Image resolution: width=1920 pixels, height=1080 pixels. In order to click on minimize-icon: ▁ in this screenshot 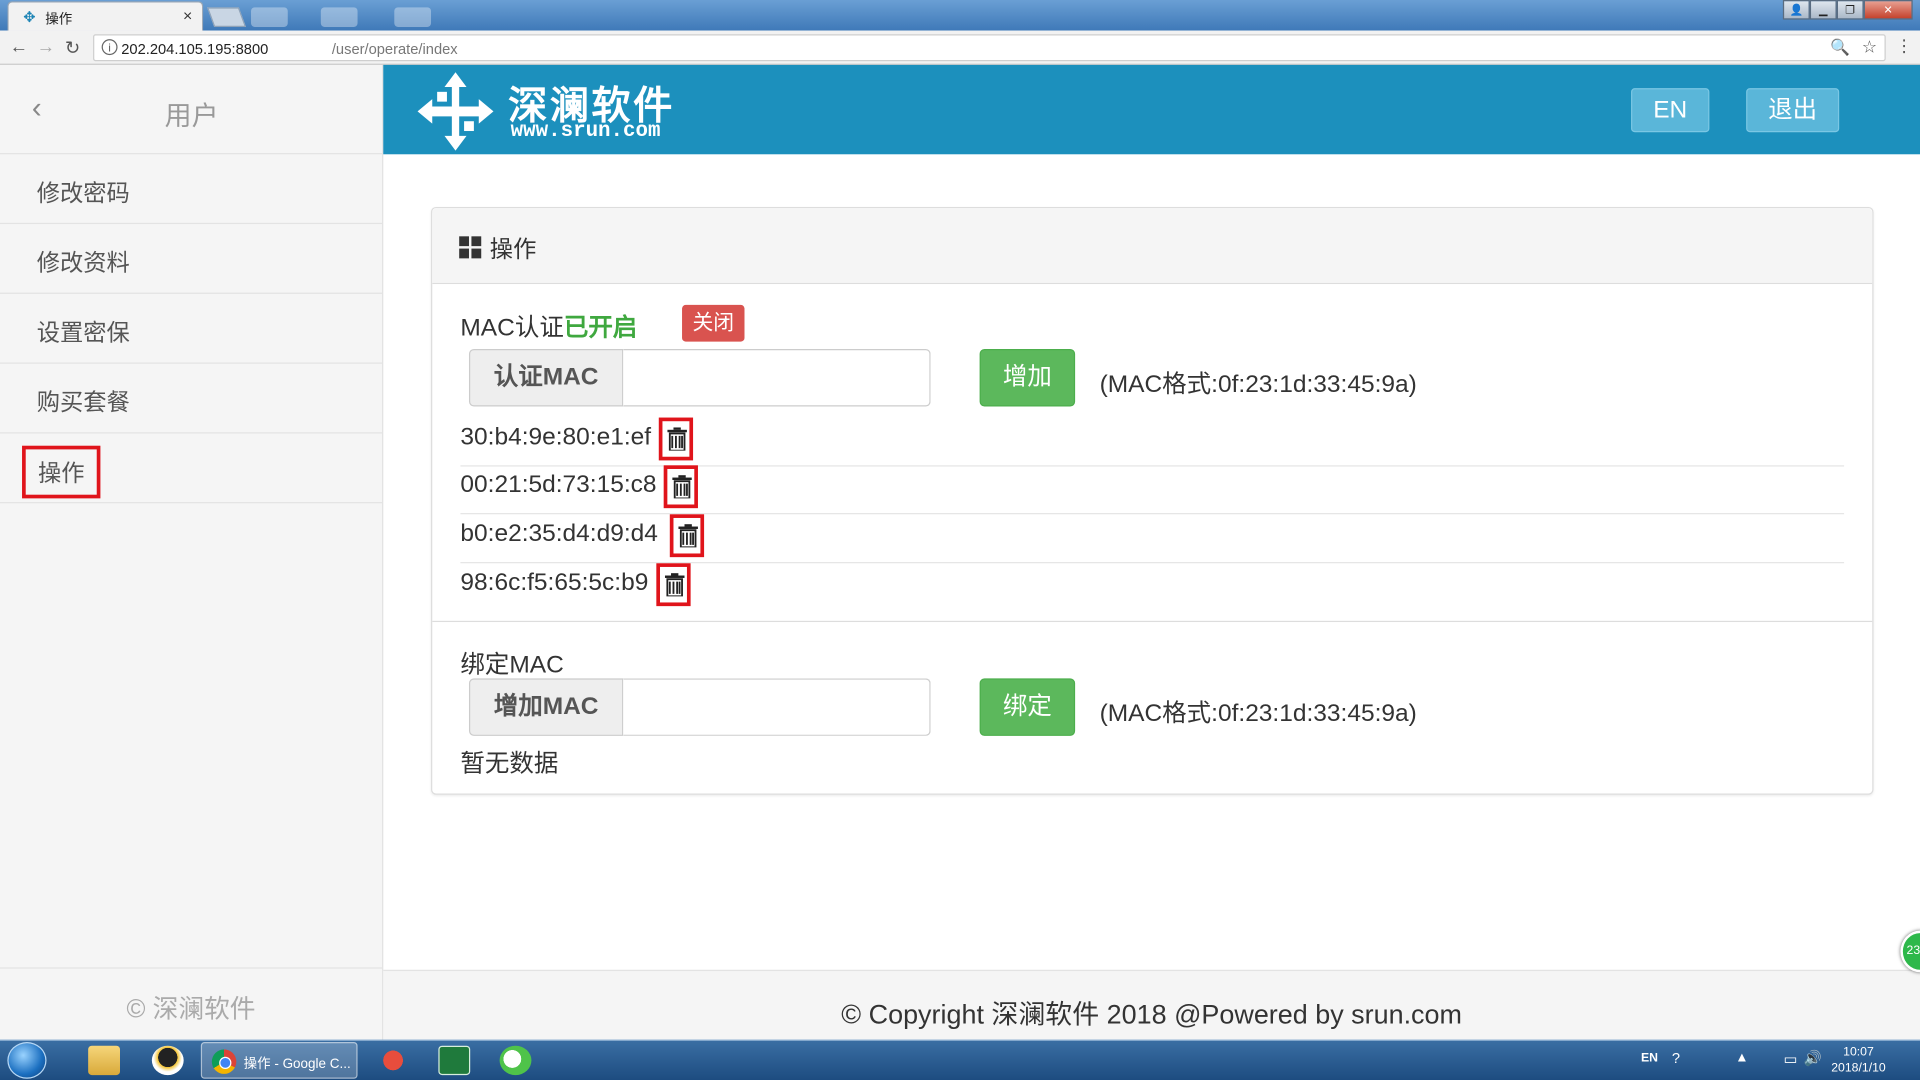, I will do `click(1823, 10)`.